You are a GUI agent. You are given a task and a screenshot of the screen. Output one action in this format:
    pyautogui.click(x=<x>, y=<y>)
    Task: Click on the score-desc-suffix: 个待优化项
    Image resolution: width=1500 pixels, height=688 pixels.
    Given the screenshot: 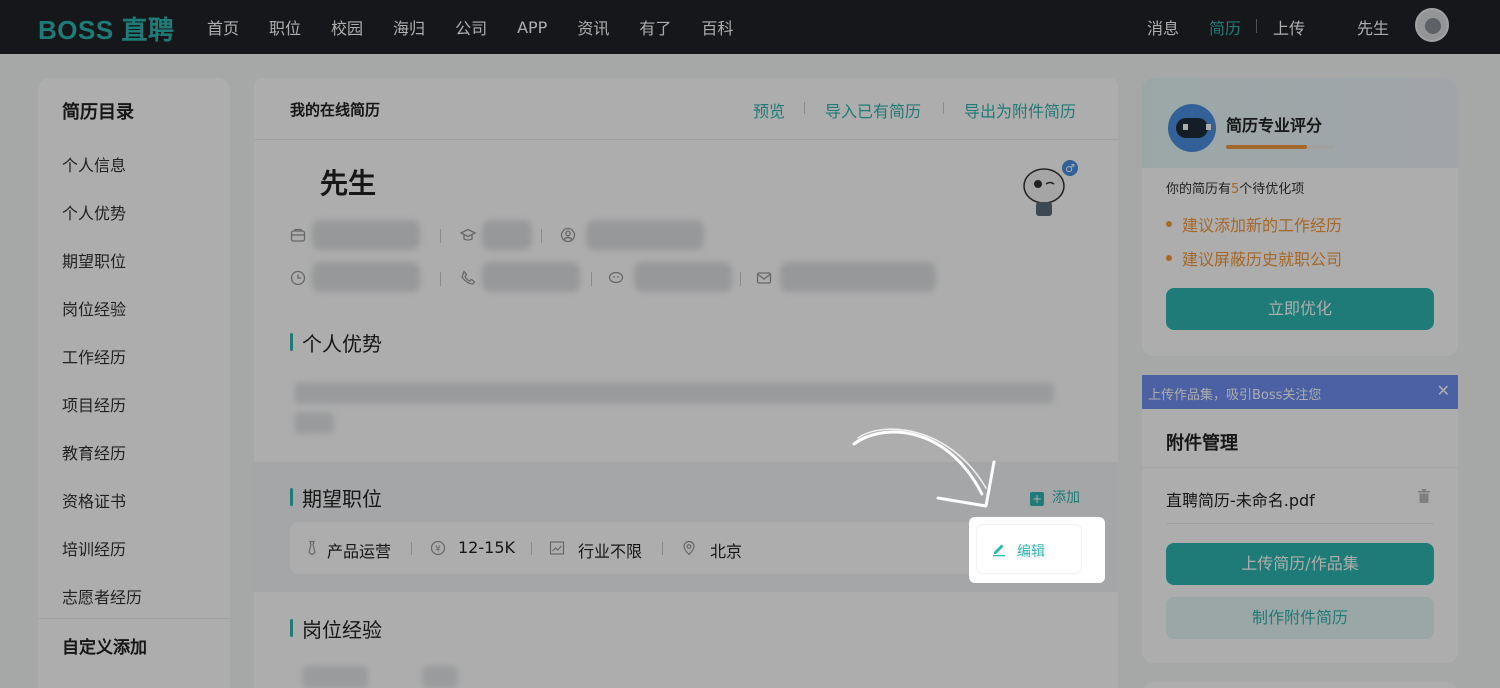 What is the action you would take?
    pyautogui.click(x=1272, y=189)
    